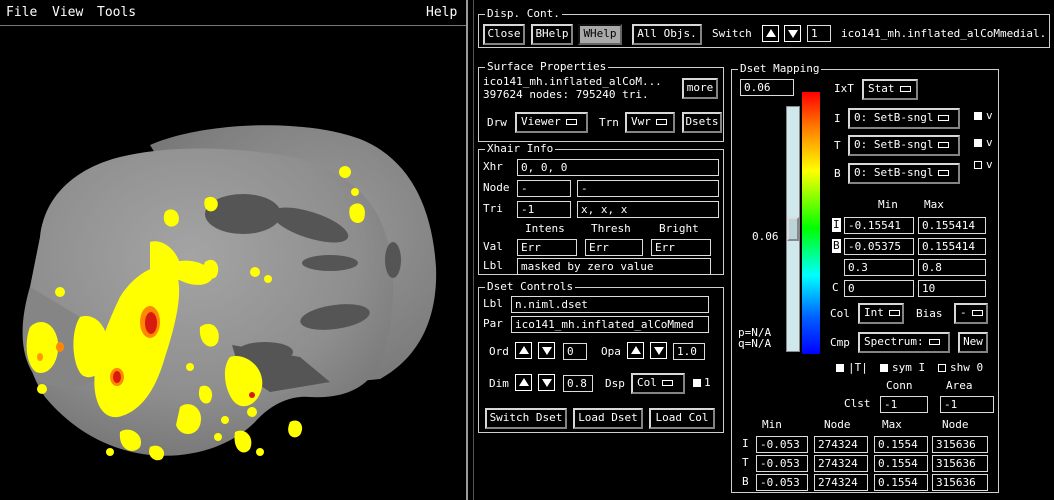 The image size is (1054, 500). I want to click on t-label: T, so click(837, 145).